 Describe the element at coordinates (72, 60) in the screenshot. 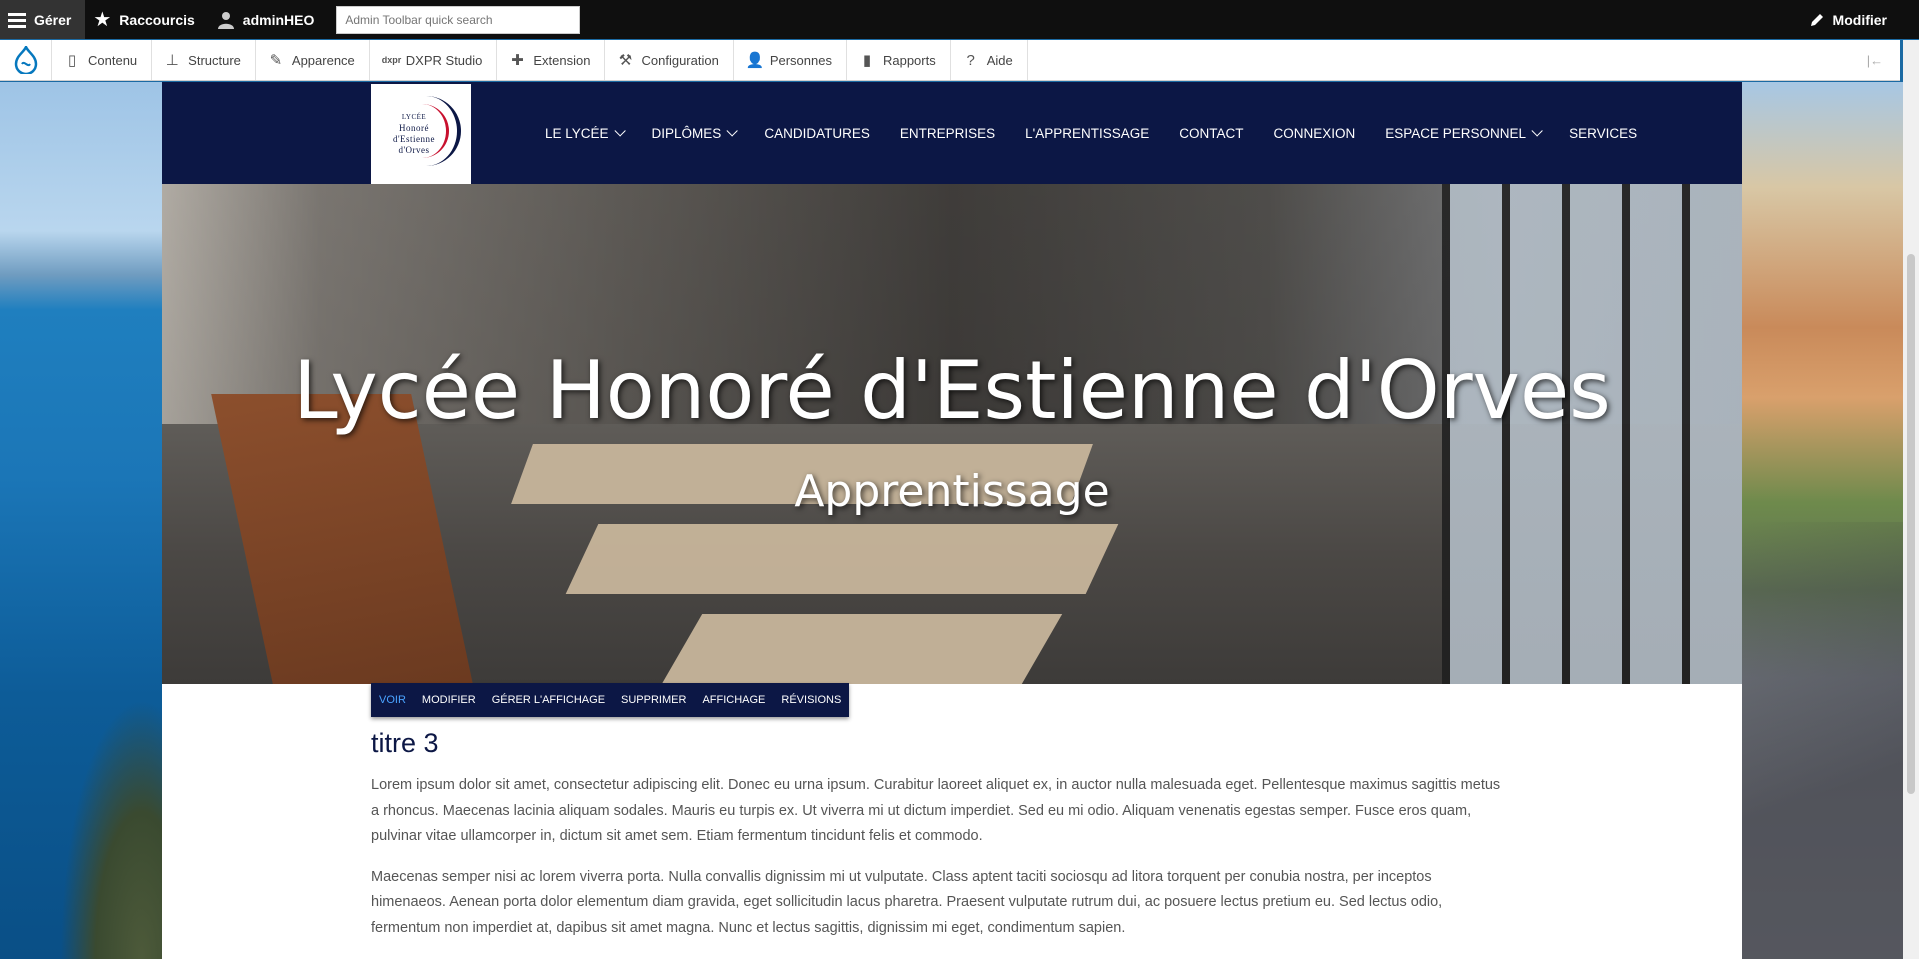

I see `file-icon: ▯` at that location.